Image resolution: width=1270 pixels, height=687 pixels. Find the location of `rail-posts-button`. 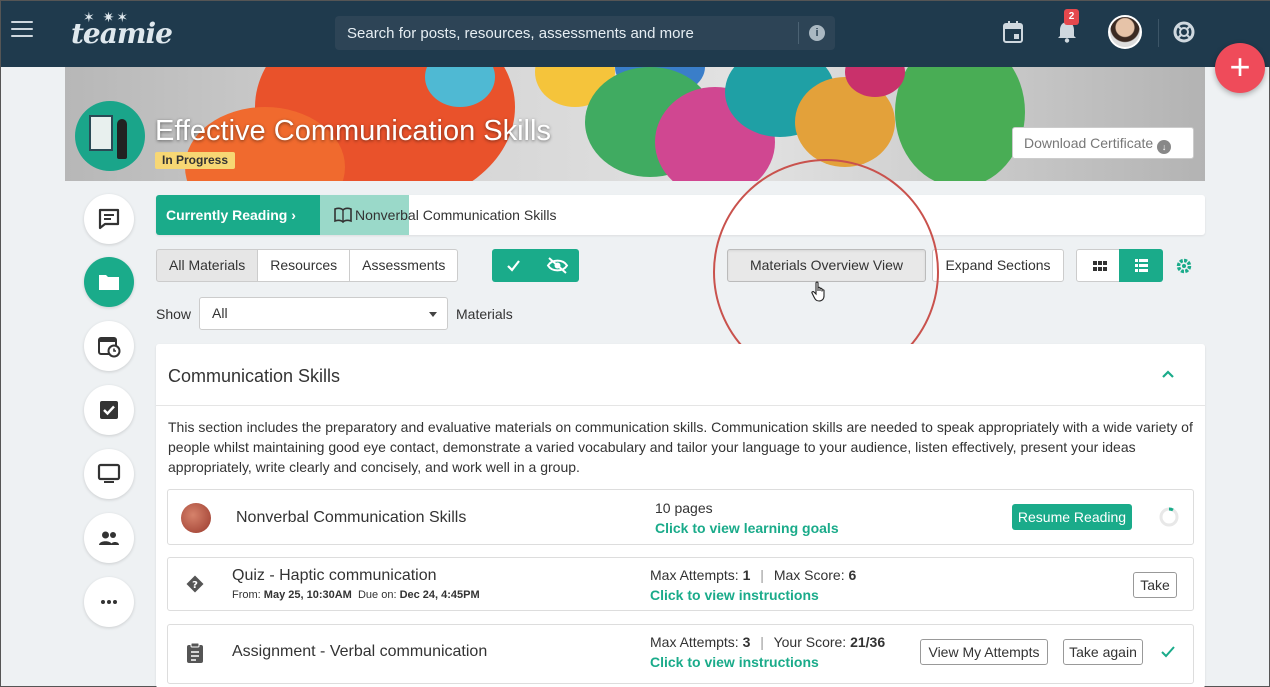

rail-posts-button is located at coordinates (109, 219).